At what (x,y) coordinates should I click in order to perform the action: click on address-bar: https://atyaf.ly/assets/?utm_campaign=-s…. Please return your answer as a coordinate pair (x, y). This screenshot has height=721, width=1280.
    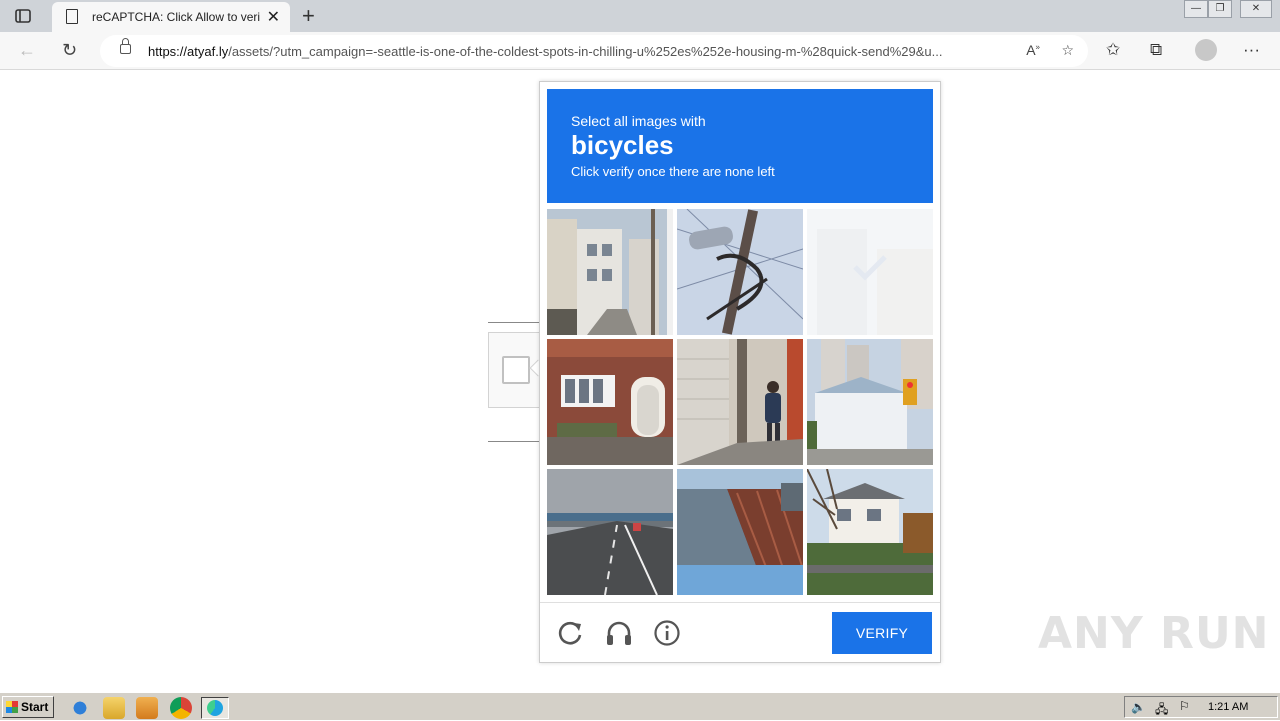
    Looking at the image, I should click on (594, 51).